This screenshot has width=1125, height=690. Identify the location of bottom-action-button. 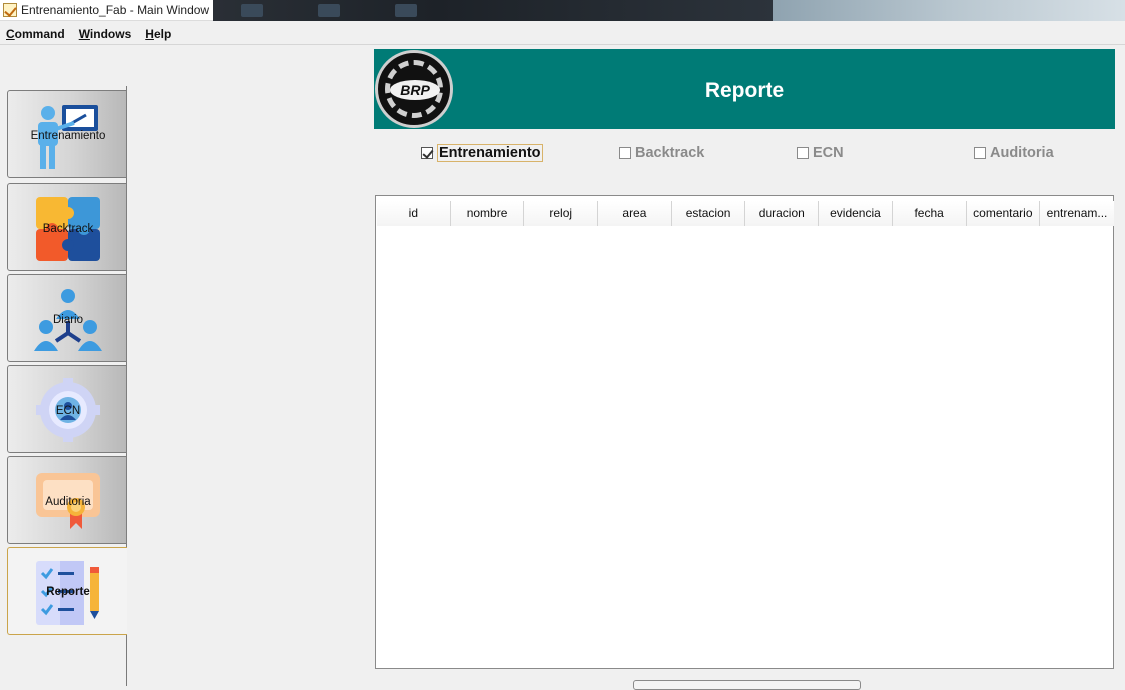
(747, 685).